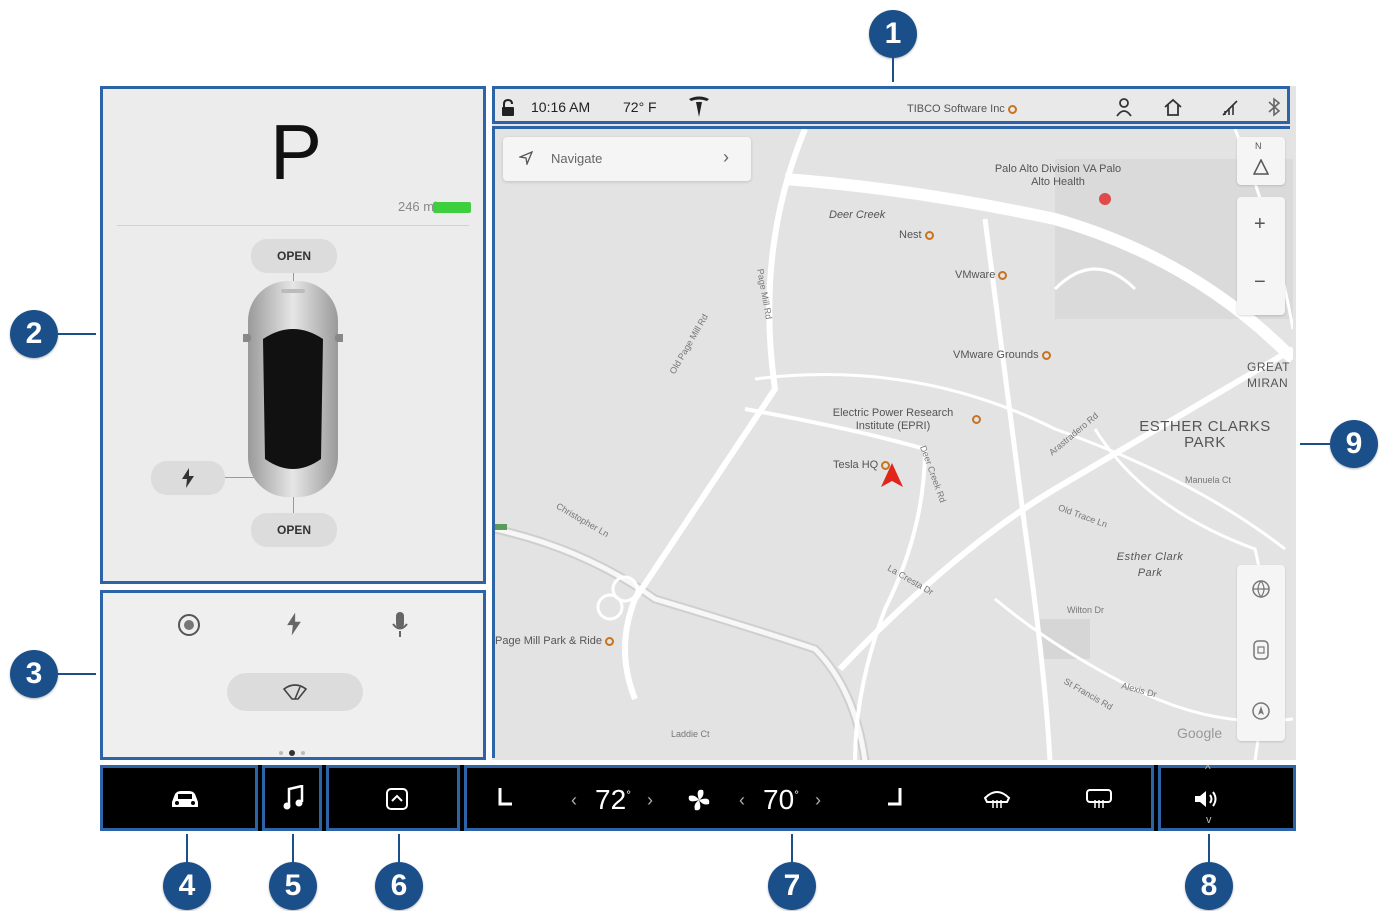  What do you see at coordinates (1150, 565) in the screenshot?
I see `area-esther-clark-park: Esther Clark Park` at bounding box center [1150, 565].